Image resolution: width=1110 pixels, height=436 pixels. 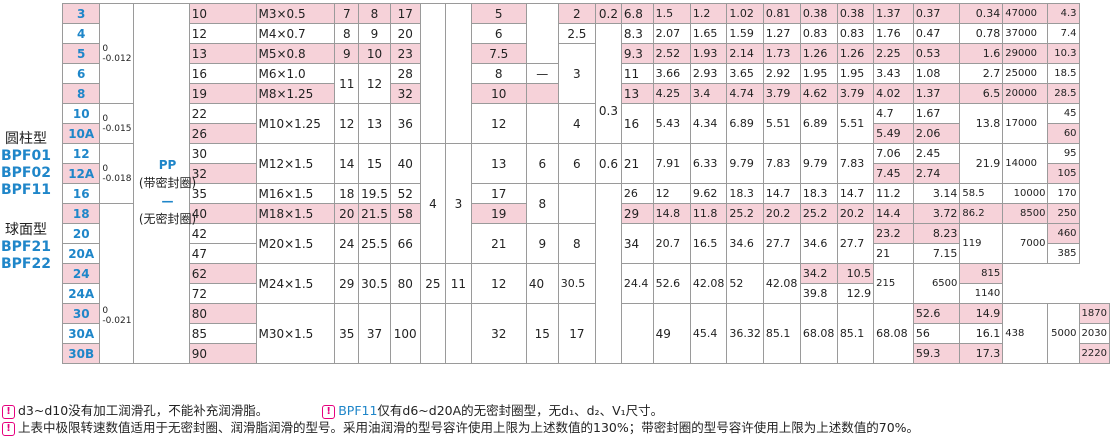 What do you see at coordinates (936, 33) in the screenshot?
I see `cell: 0.47` at bounding box center [936, 33].